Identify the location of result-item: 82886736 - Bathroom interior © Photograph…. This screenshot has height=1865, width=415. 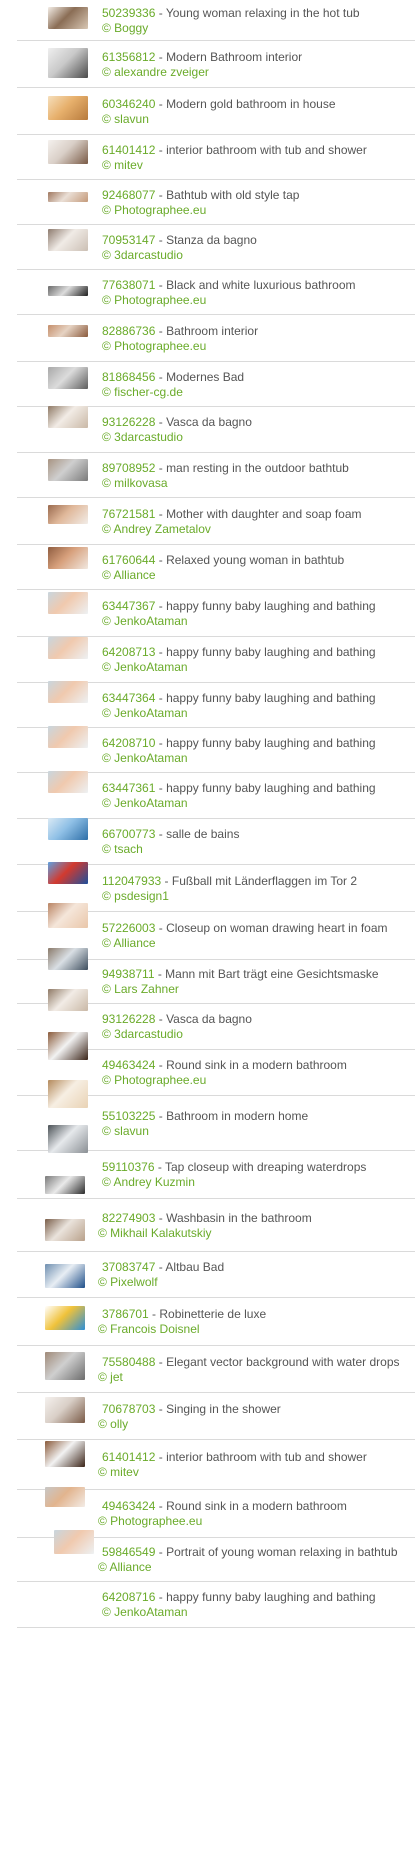
(216, 338).